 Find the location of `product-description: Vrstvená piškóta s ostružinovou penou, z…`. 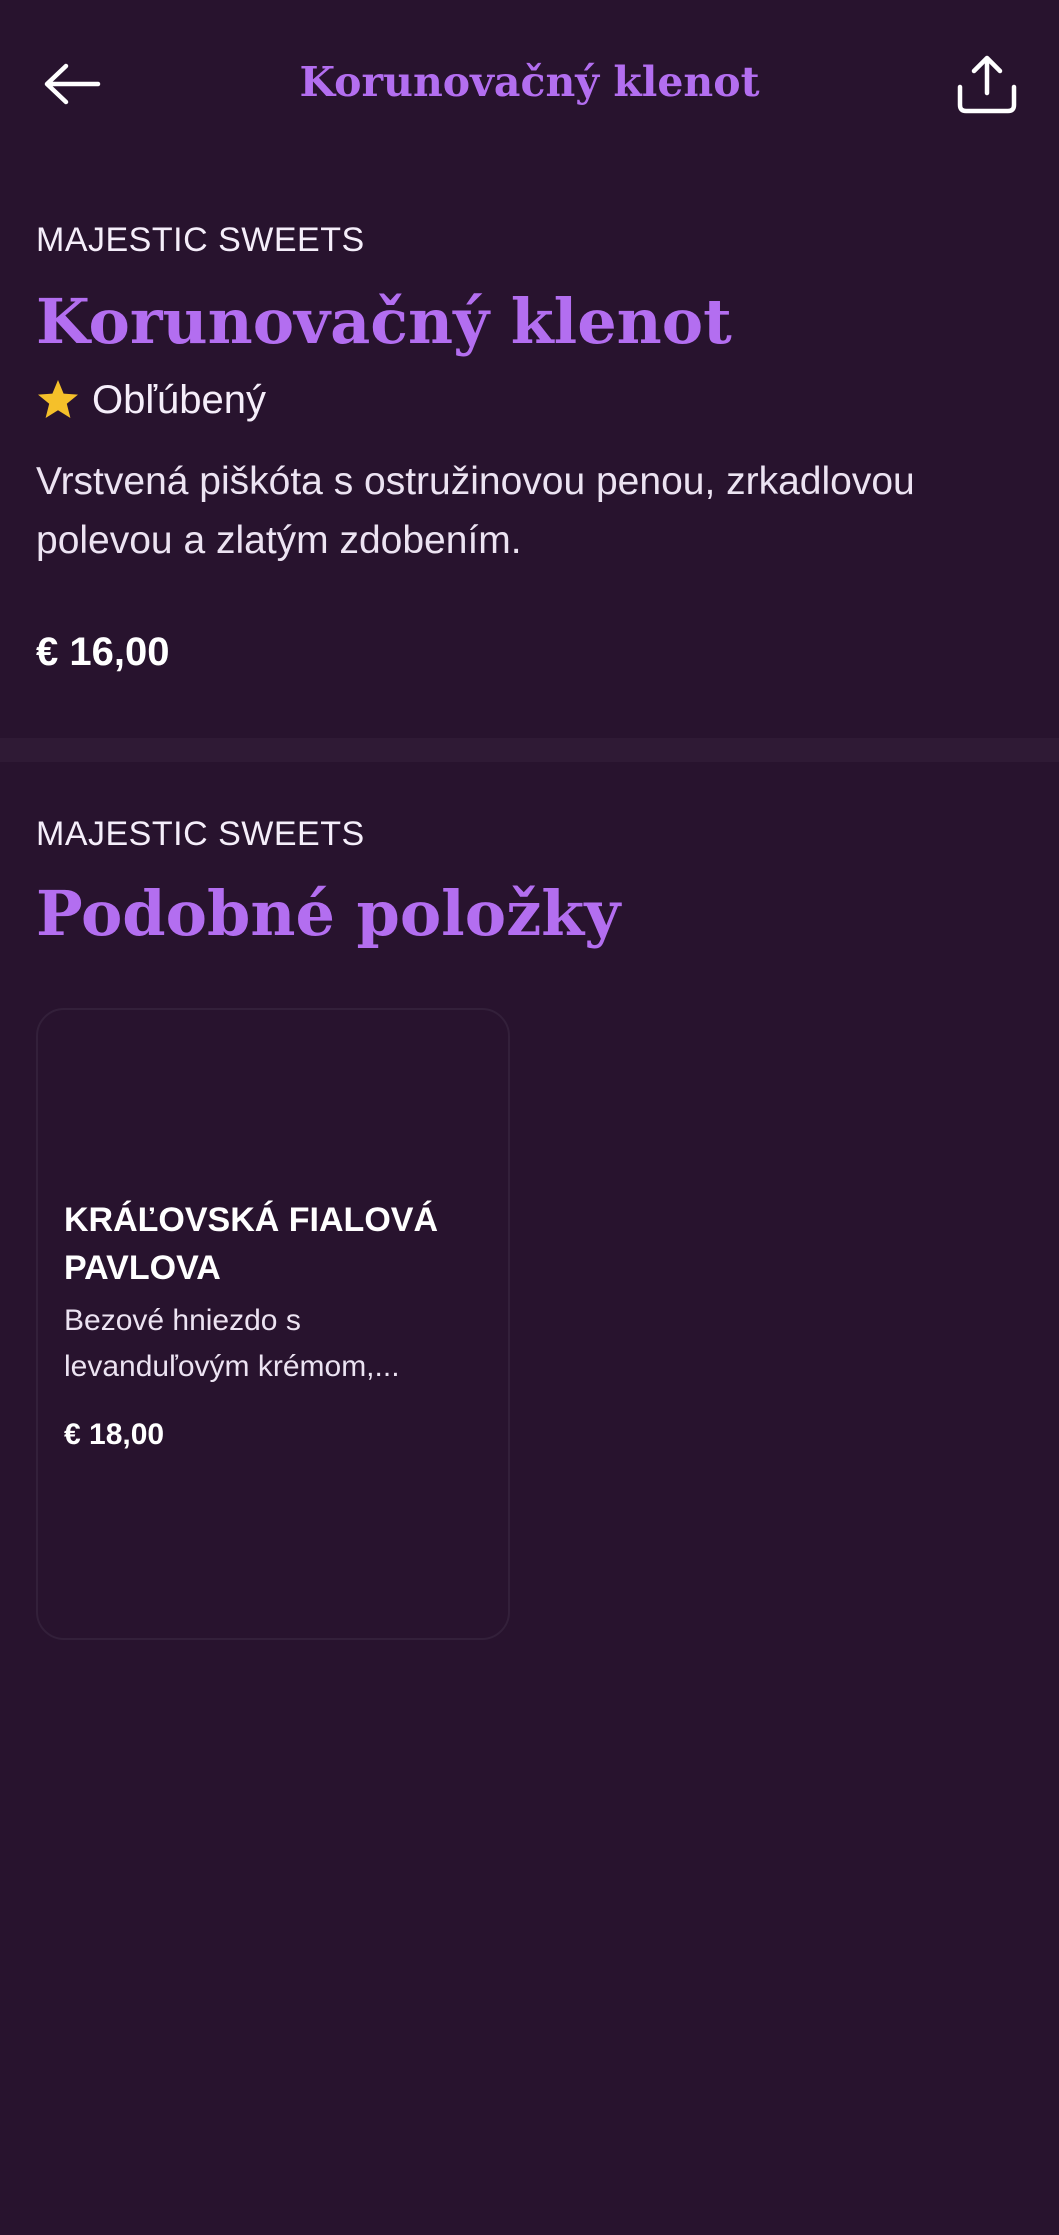

product-description: Vrstvená piškóta s ostružinovou penou, z… is located at coordinates (475, 511).